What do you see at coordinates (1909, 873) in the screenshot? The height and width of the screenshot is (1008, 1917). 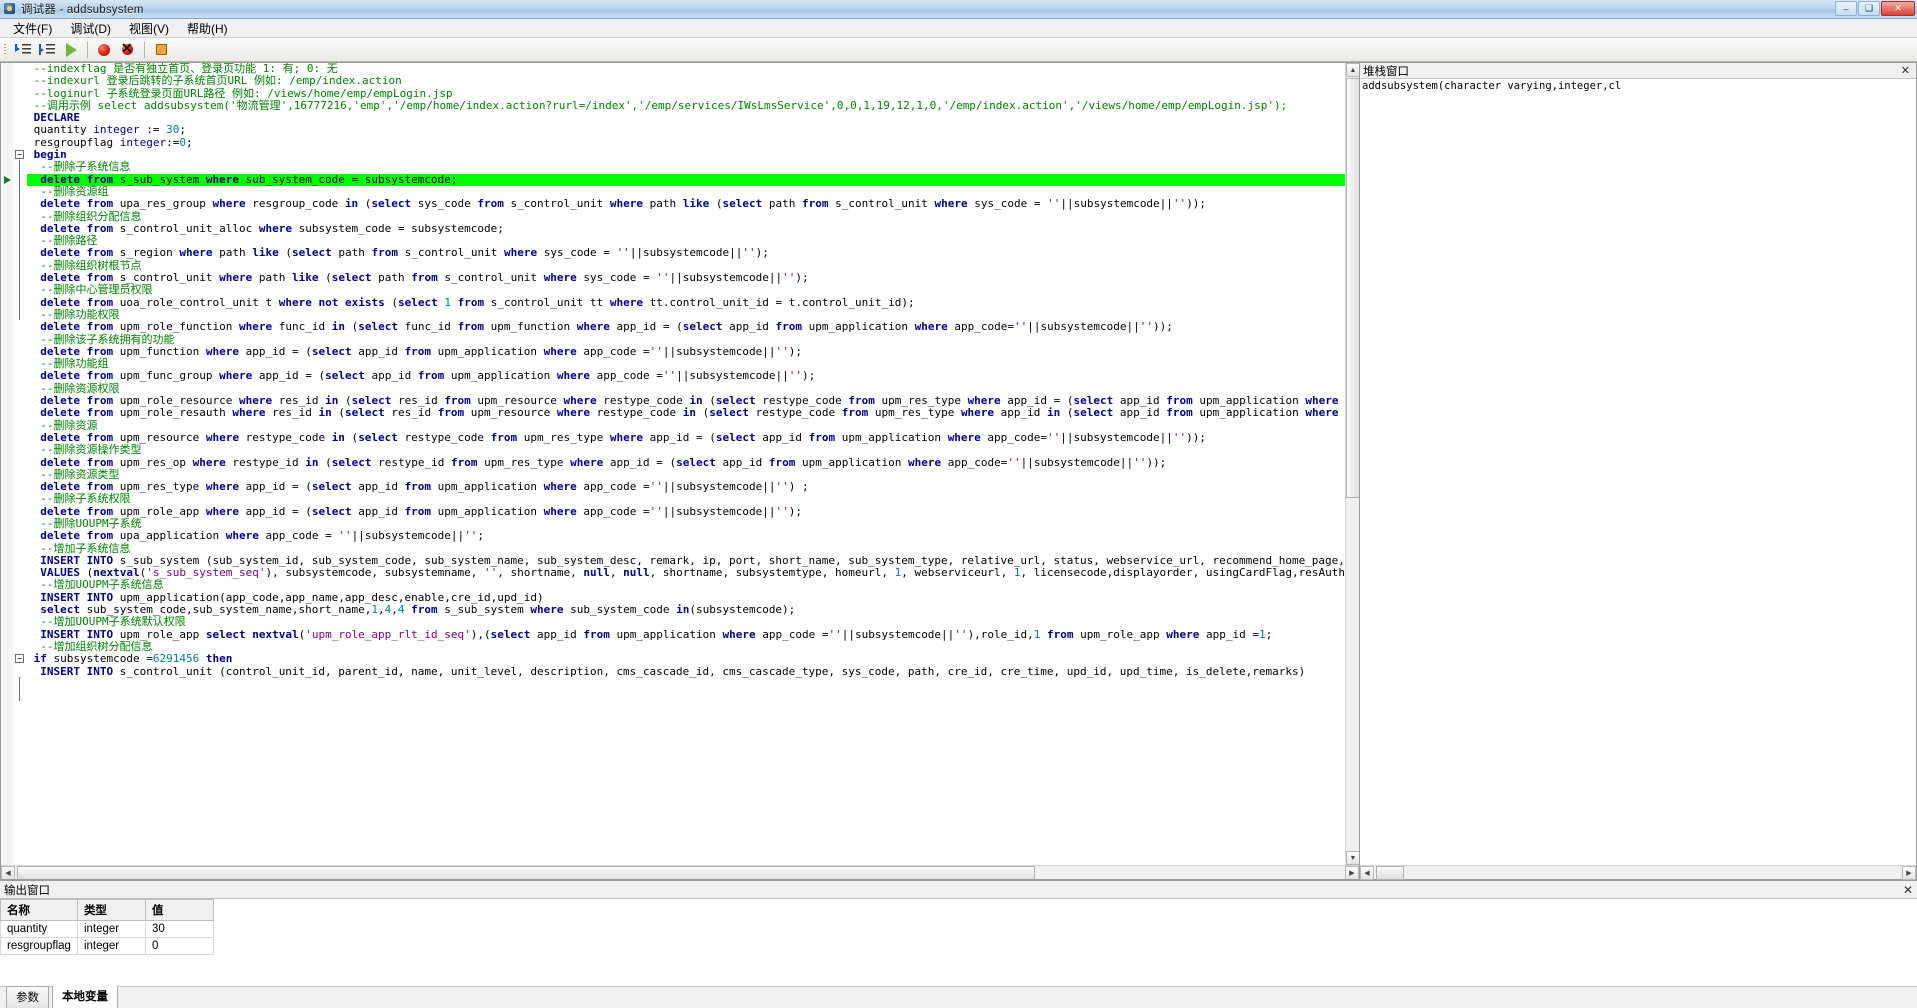 I see `stack-scroll-right-button: ▶` at bounding box center [1909, 873].